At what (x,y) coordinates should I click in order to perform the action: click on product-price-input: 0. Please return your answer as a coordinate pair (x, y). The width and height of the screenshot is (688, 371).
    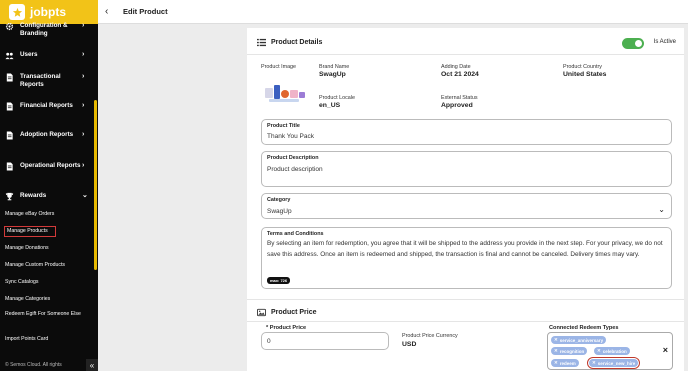
    Looking at the image, I should click on (269, 341).